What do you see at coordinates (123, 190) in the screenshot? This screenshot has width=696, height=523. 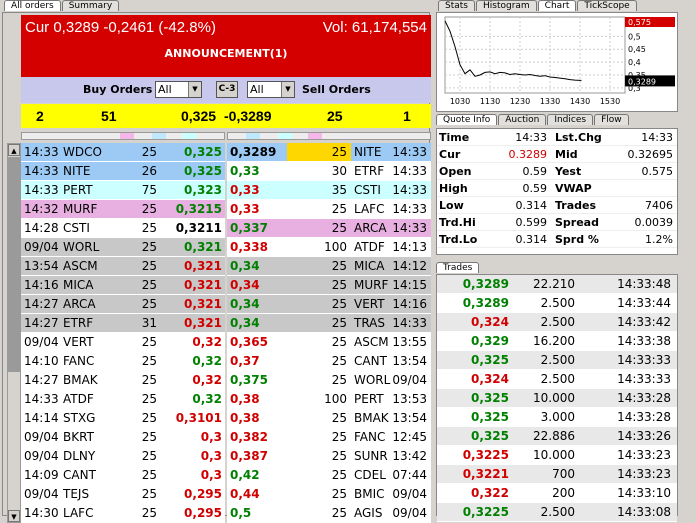 I see `buy-order-row: 14:33 PERT 75 0,323` at bounding box center [123, 190].